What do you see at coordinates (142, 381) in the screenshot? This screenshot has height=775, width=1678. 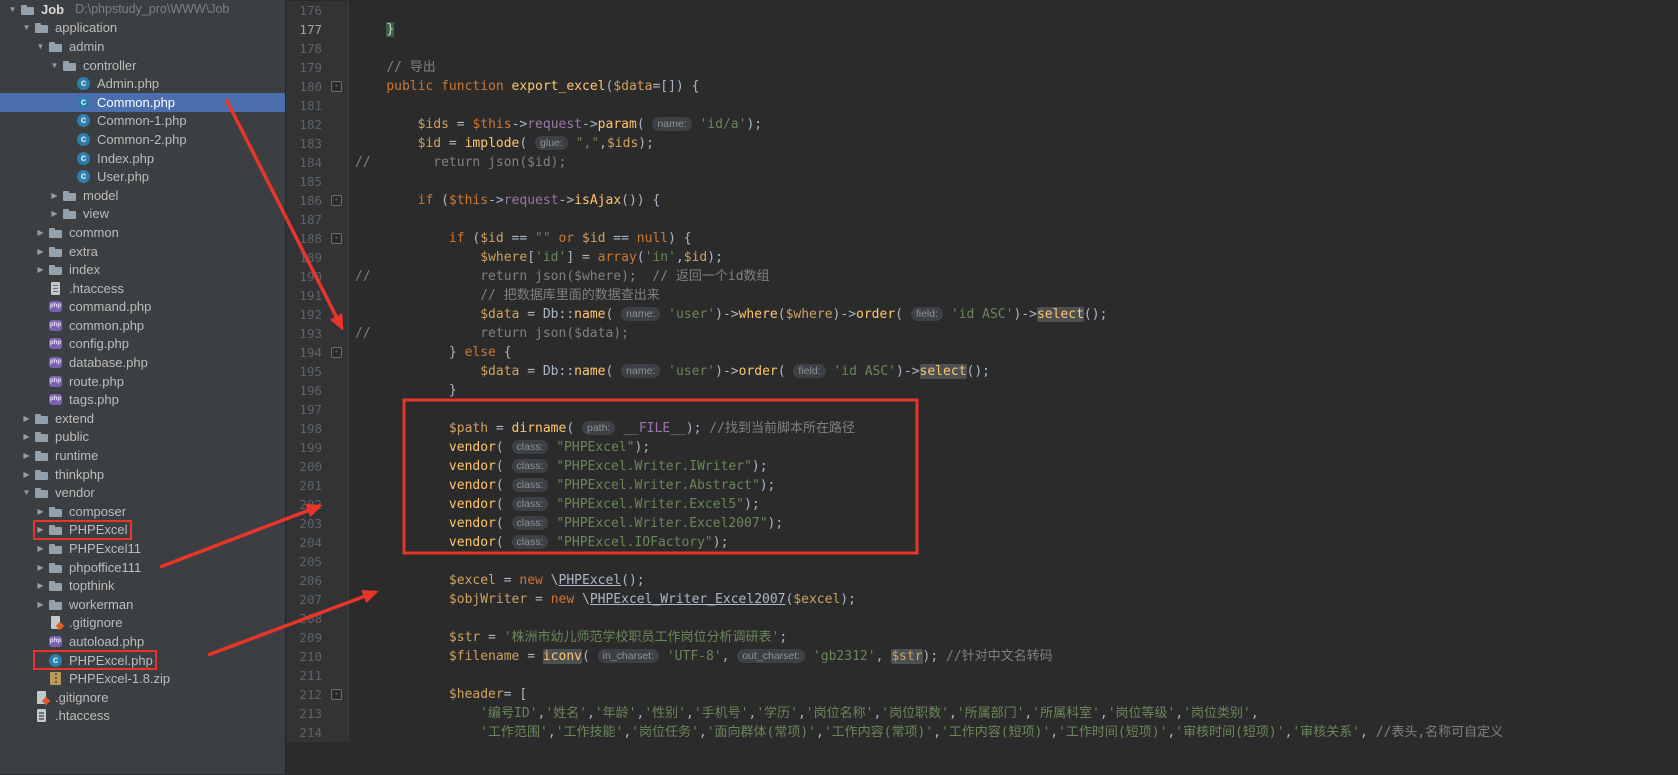 I see `tree-item-route-php: route.php` at bounding box center [142, 381].